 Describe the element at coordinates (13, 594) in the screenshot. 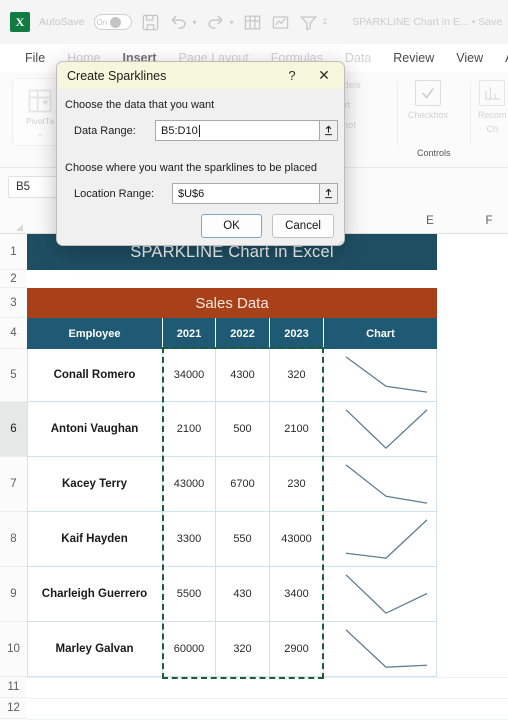

I see `row-header-9: 9` at that location.